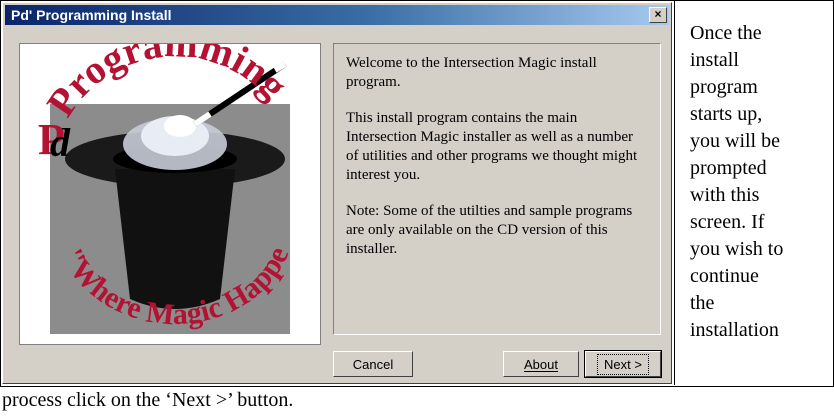 The width and height of the screenshot is (834, 416). I want to click on table-column-divider, so click(674, 192).